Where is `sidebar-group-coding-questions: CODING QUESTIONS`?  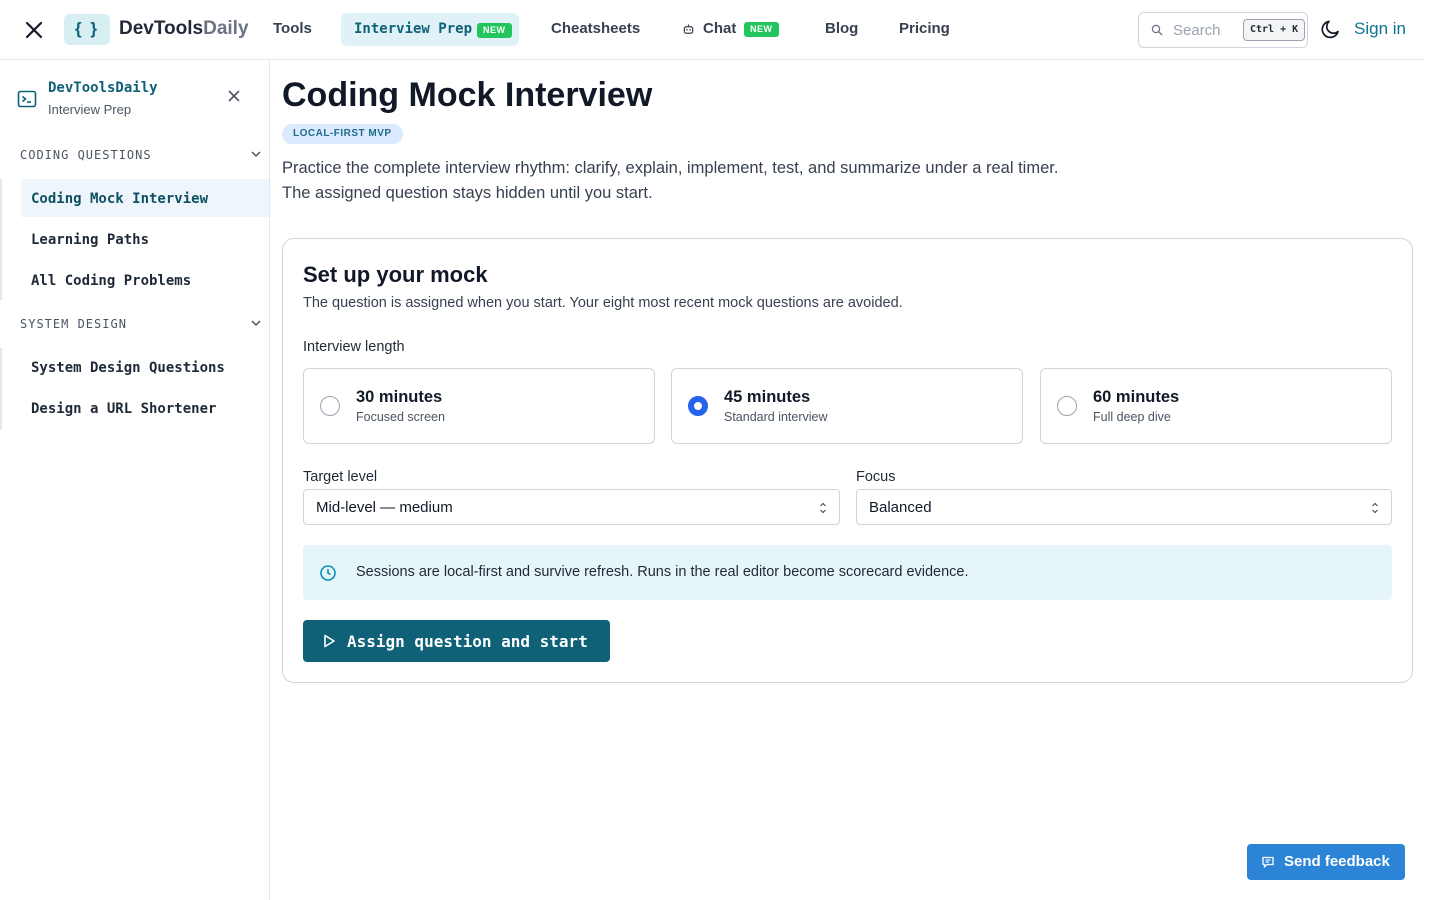
sidebar-group-coding-questions: CODING QUESTIONS is located at coordinates (86, 155).